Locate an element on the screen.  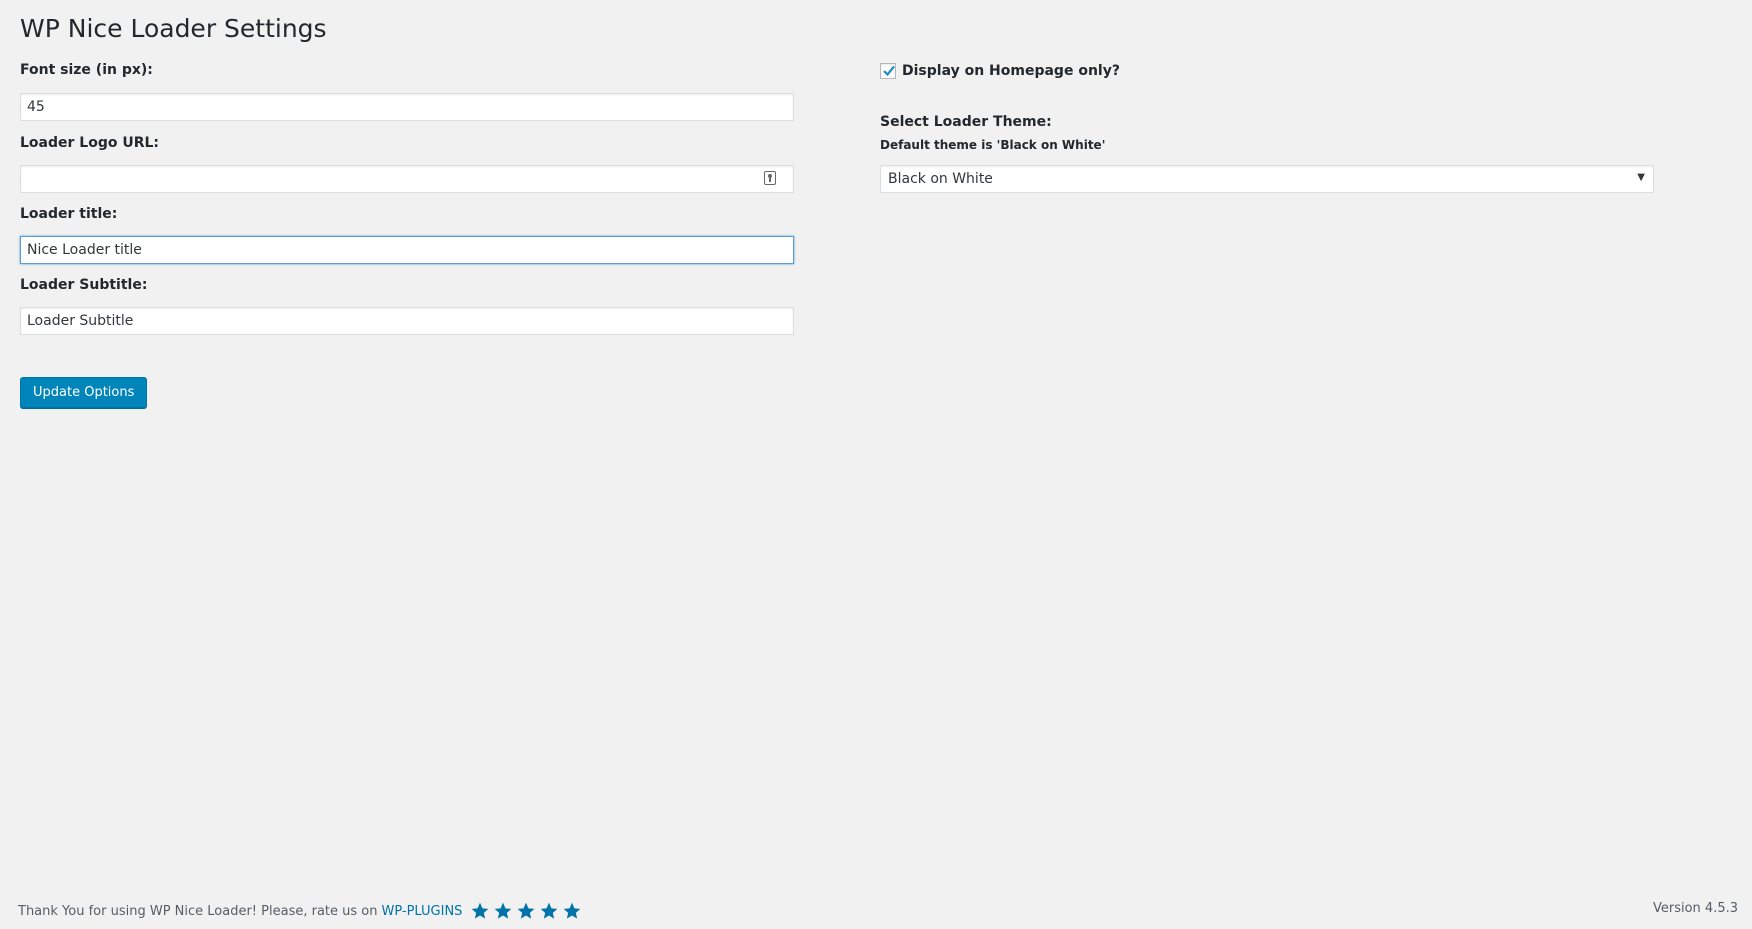
version-label: Version 4.5.3 is located at coordinates (1695, 908).